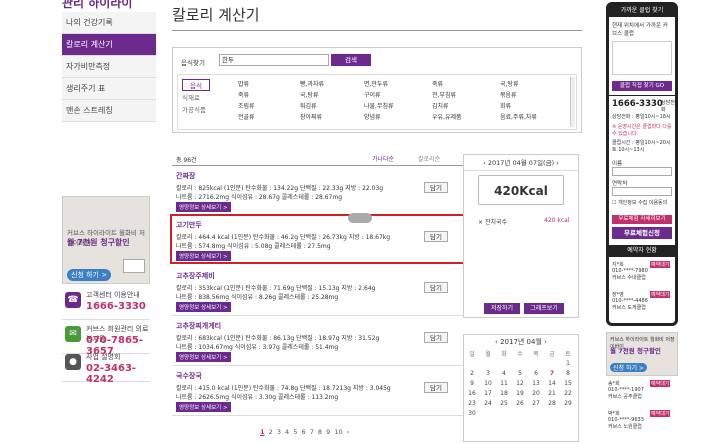 The image size is (720, 444). What do you see at coordinates (520, 383) in the screenshot?
I see `calendar-day: 12` at bounding box center [520, 383].